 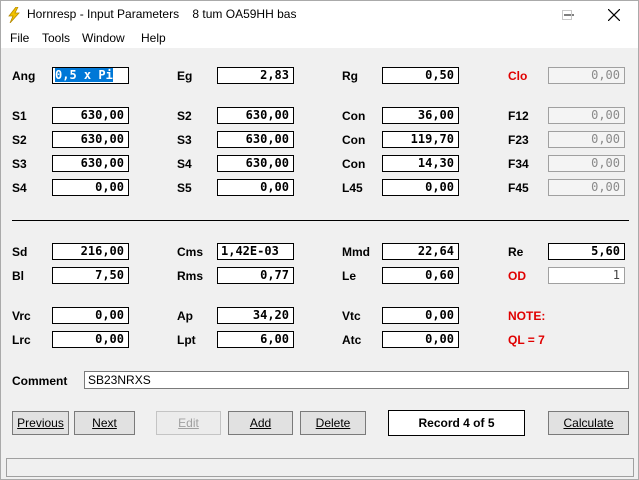 What do you see at coordinates (104, 423) in the screenshot?
I see `next-button: Next` at bounding box center [104, 423].